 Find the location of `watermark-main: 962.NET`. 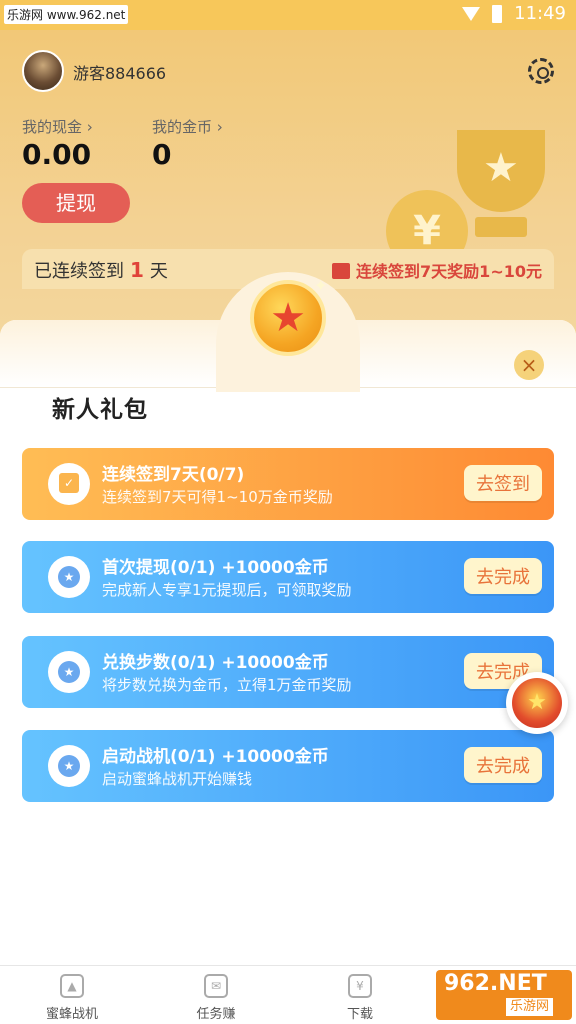

watermark-main: 962.NET is located at coordinates (495, 983).